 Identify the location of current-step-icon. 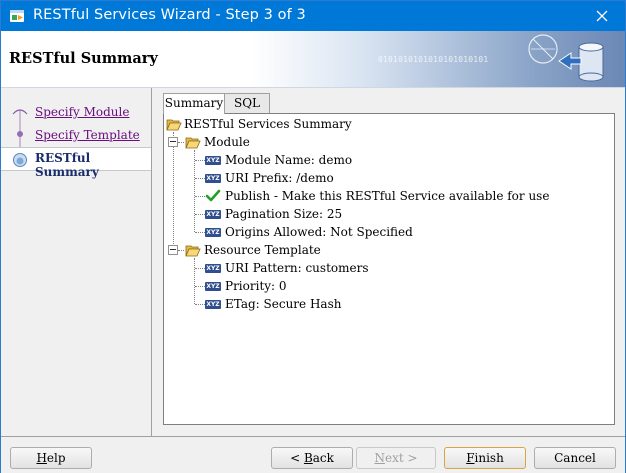
(20, 160).